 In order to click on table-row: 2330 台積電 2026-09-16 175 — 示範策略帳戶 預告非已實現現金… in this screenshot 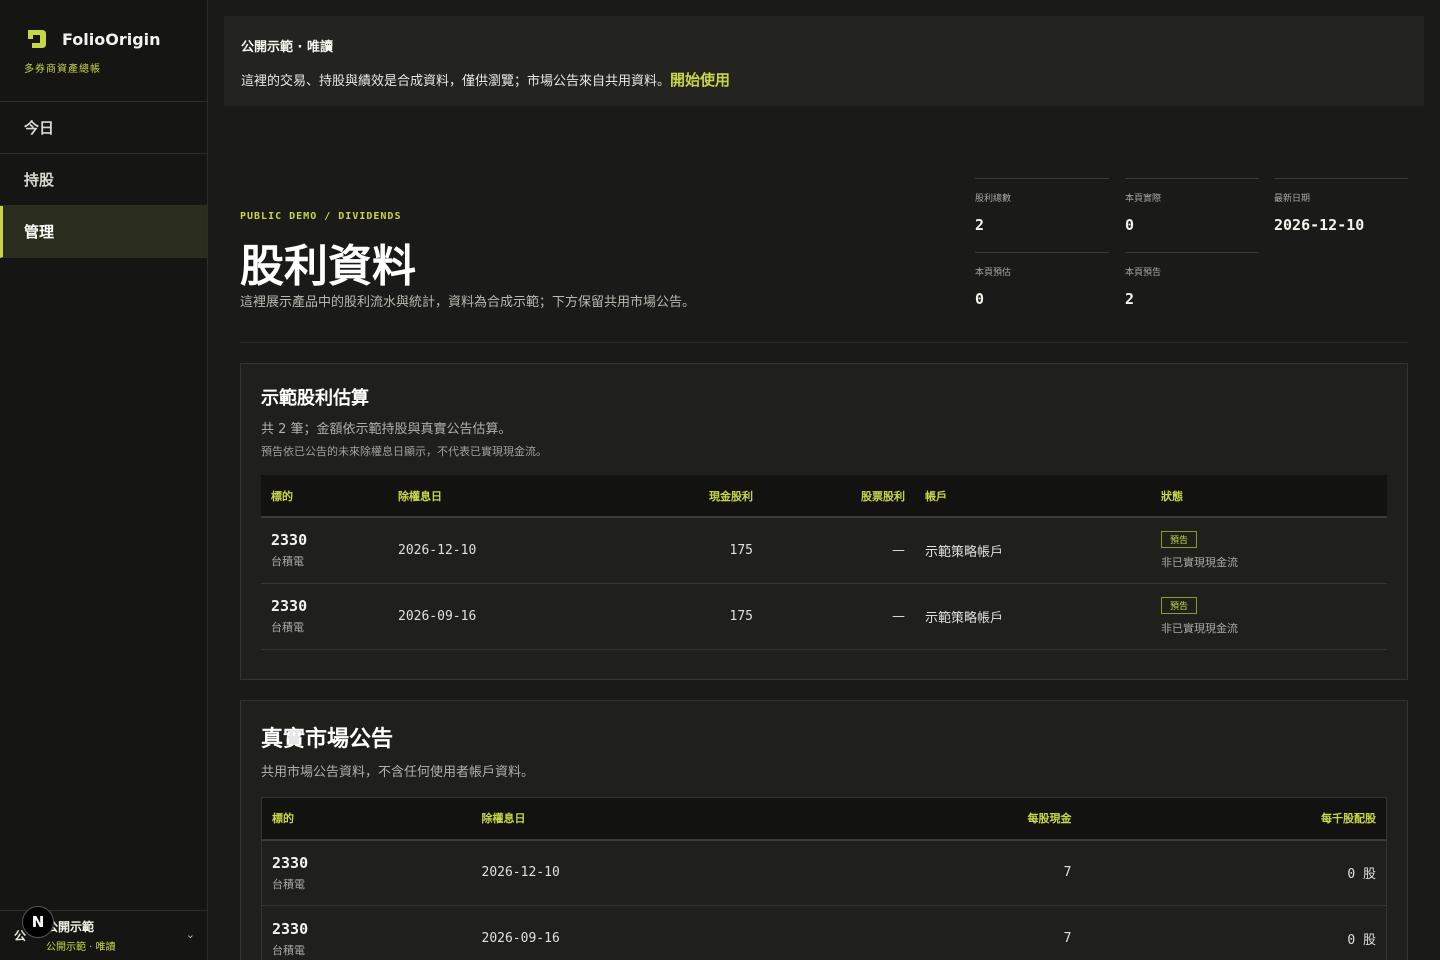, I will do `click(824, 616)`.